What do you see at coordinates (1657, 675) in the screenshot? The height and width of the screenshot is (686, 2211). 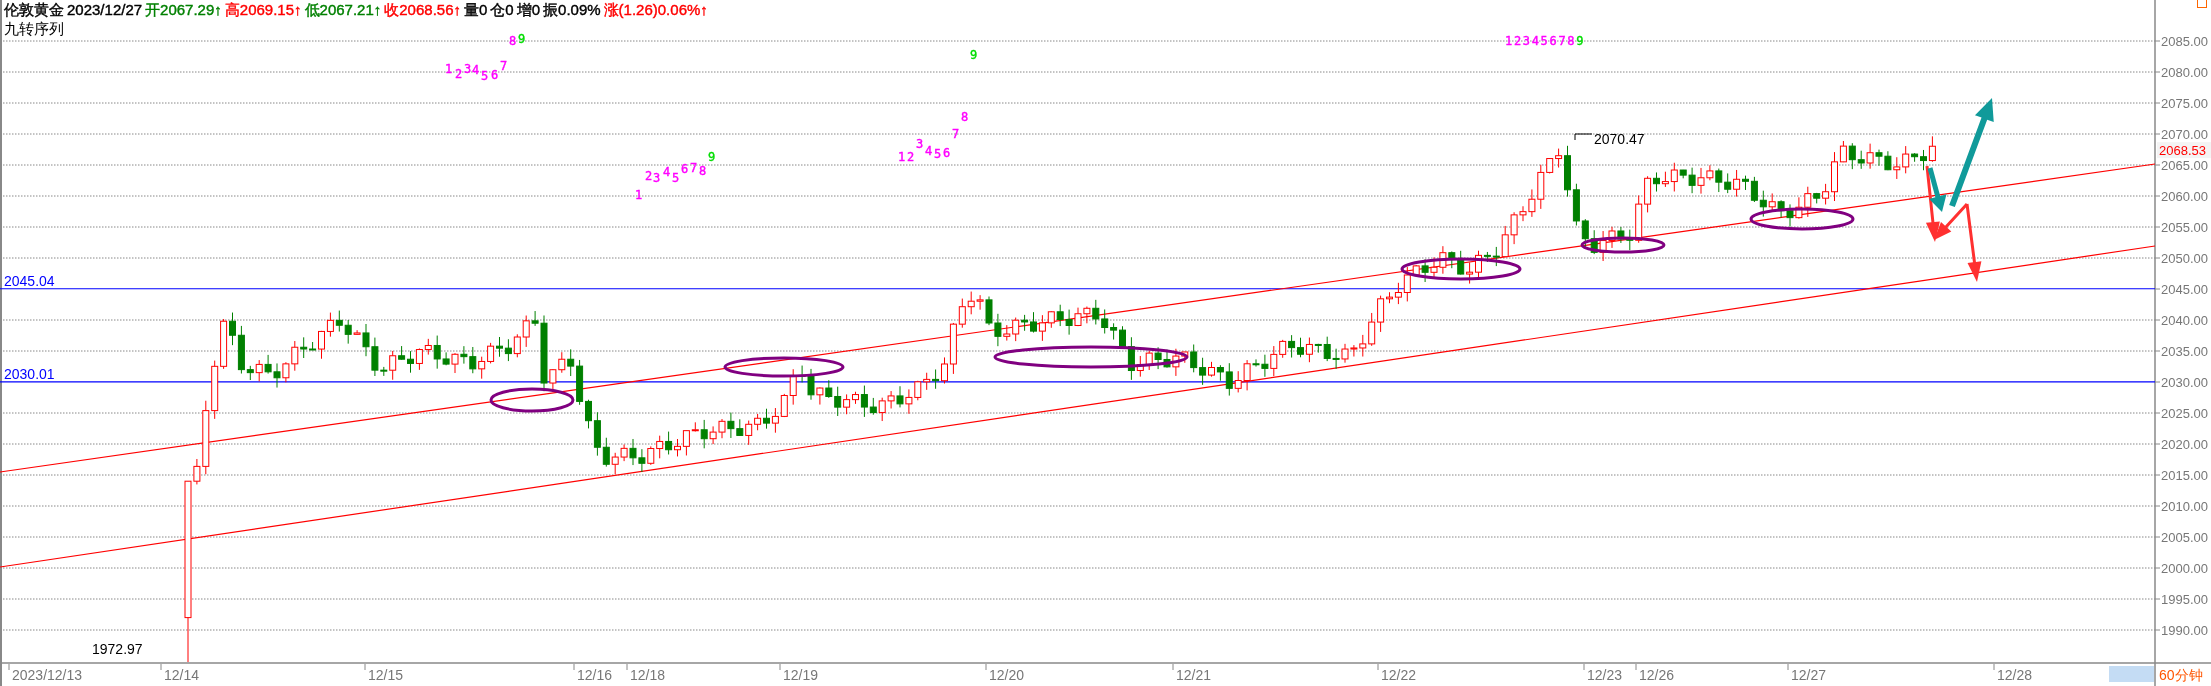 I see `time-tick-label: 12/26` at bounding box center [1657, 675].